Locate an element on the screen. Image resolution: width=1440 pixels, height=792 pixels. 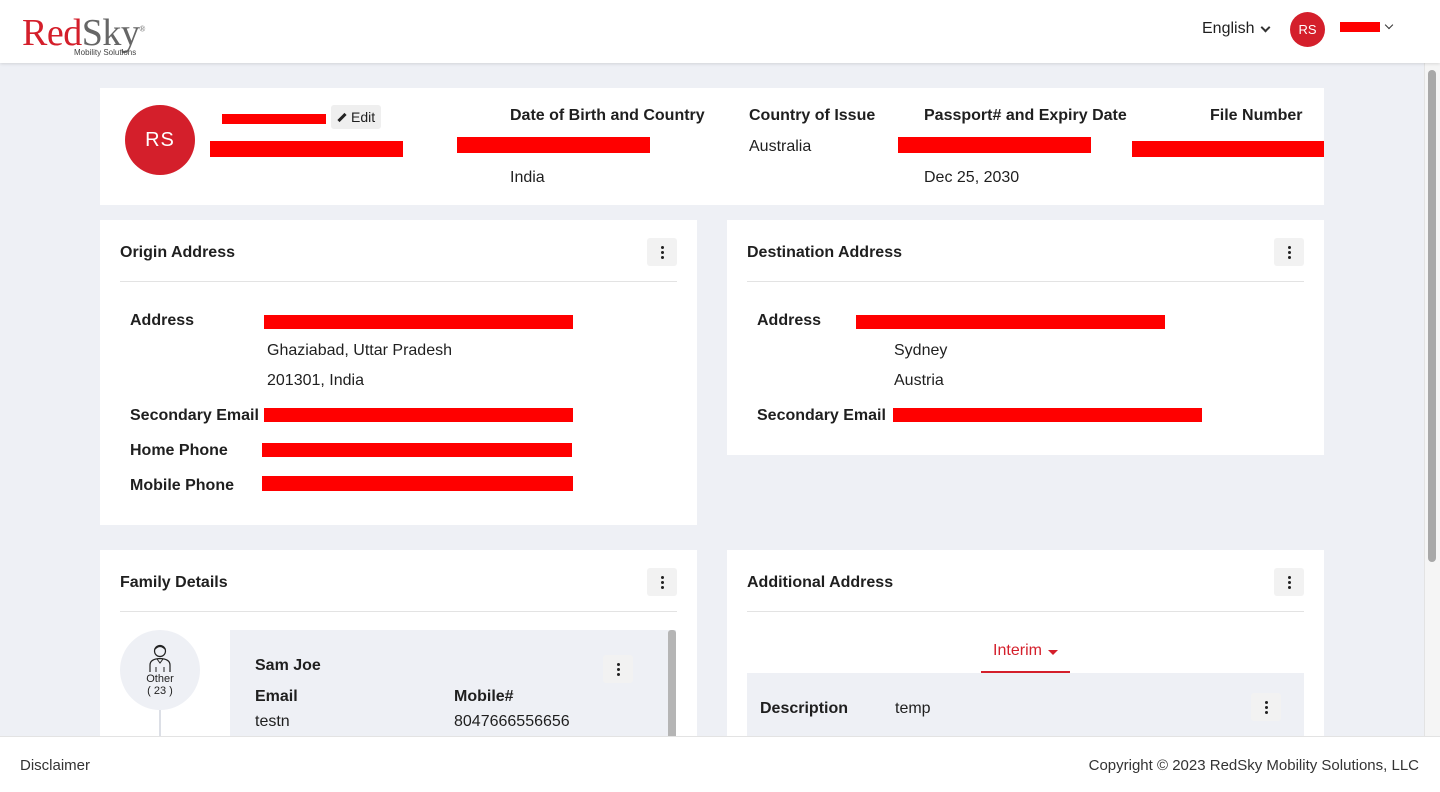
redacted-user-name is located at coordinates (1360, 27).